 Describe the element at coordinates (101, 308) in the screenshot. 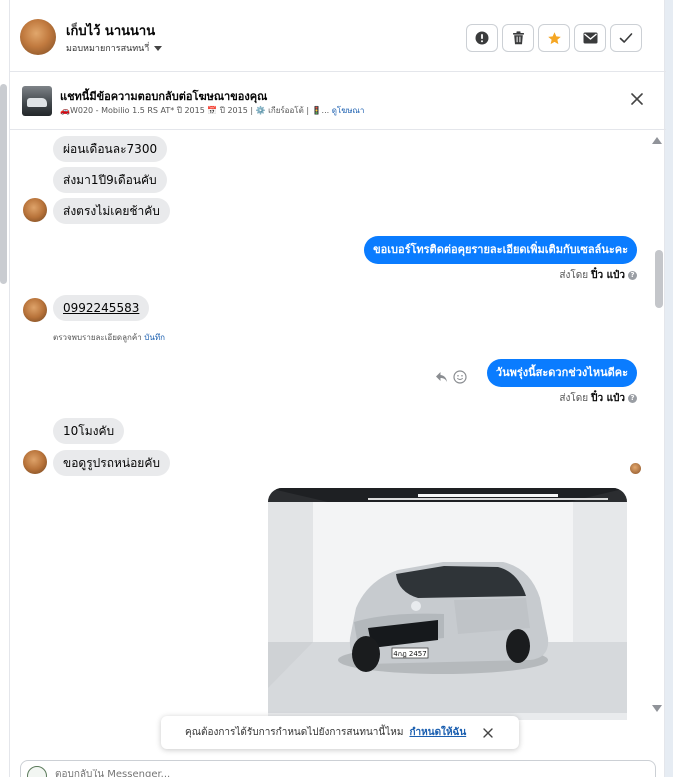

I see `phone-number-message: 0992245583` at that location.